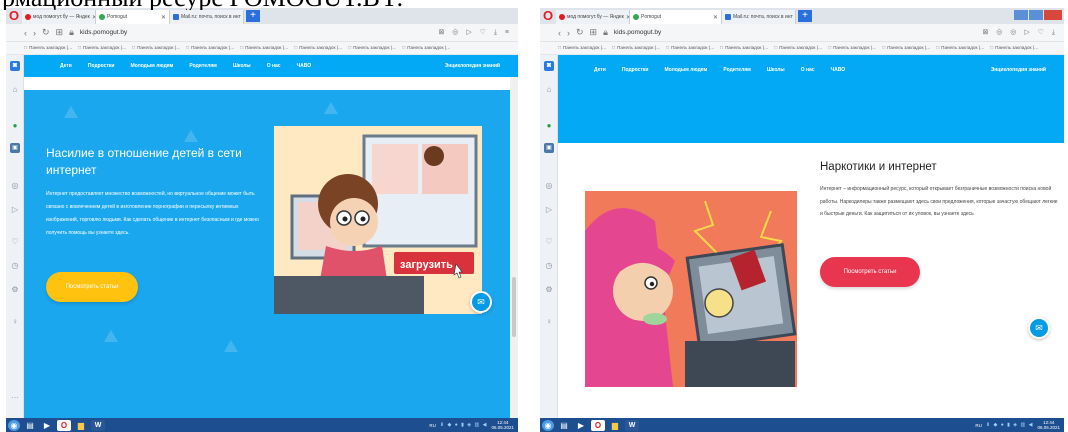  Describe the element at coordinates (103, 32) in the screenshot. I see `url-field: kids.pomogut.by` at that location.